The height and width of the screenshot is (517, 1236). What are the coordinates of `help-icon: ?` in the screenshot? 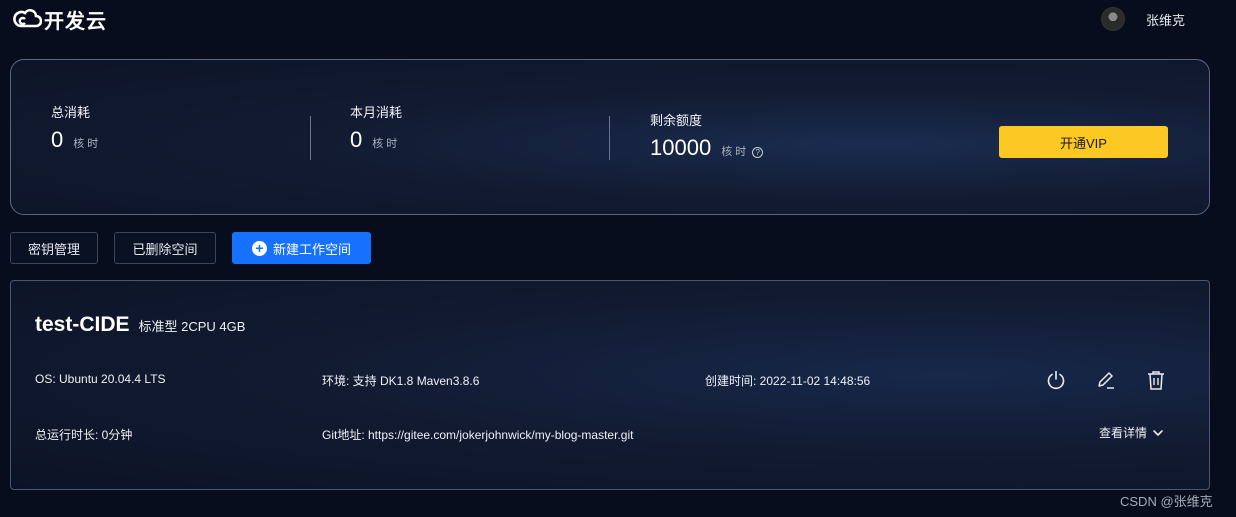 It's located at (758, 152).